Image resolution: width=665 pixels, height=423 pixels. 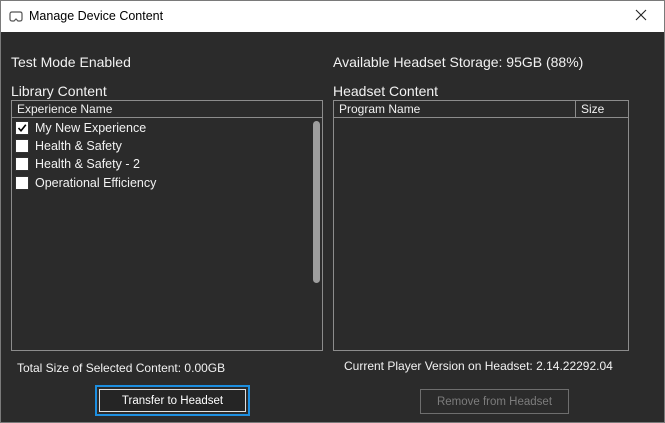 I want to click on title-bar: Manage Device Content, so click(x=332, y=16).